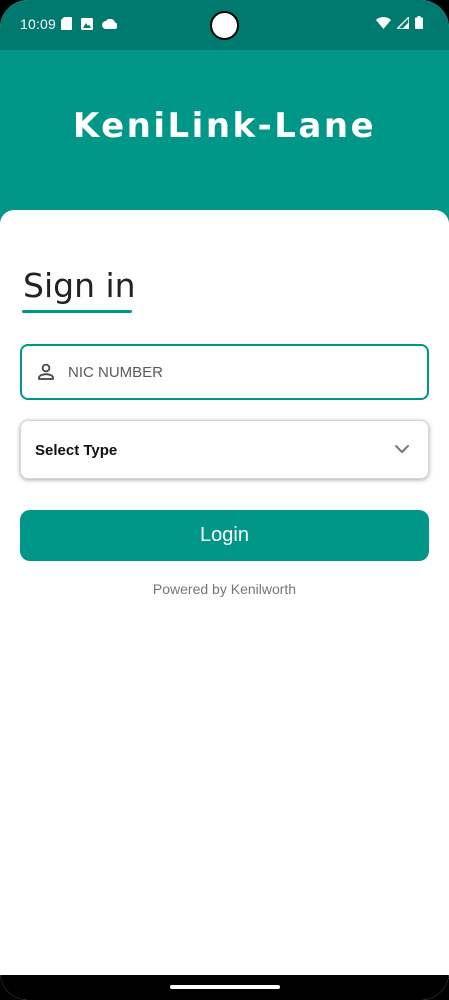 The height and width of the screenshot is (1000, 449). What do you see at coordinates (76, 450) in the screenshot?
I see `select-type-label: Select Type` at bounding box center [76, 450].